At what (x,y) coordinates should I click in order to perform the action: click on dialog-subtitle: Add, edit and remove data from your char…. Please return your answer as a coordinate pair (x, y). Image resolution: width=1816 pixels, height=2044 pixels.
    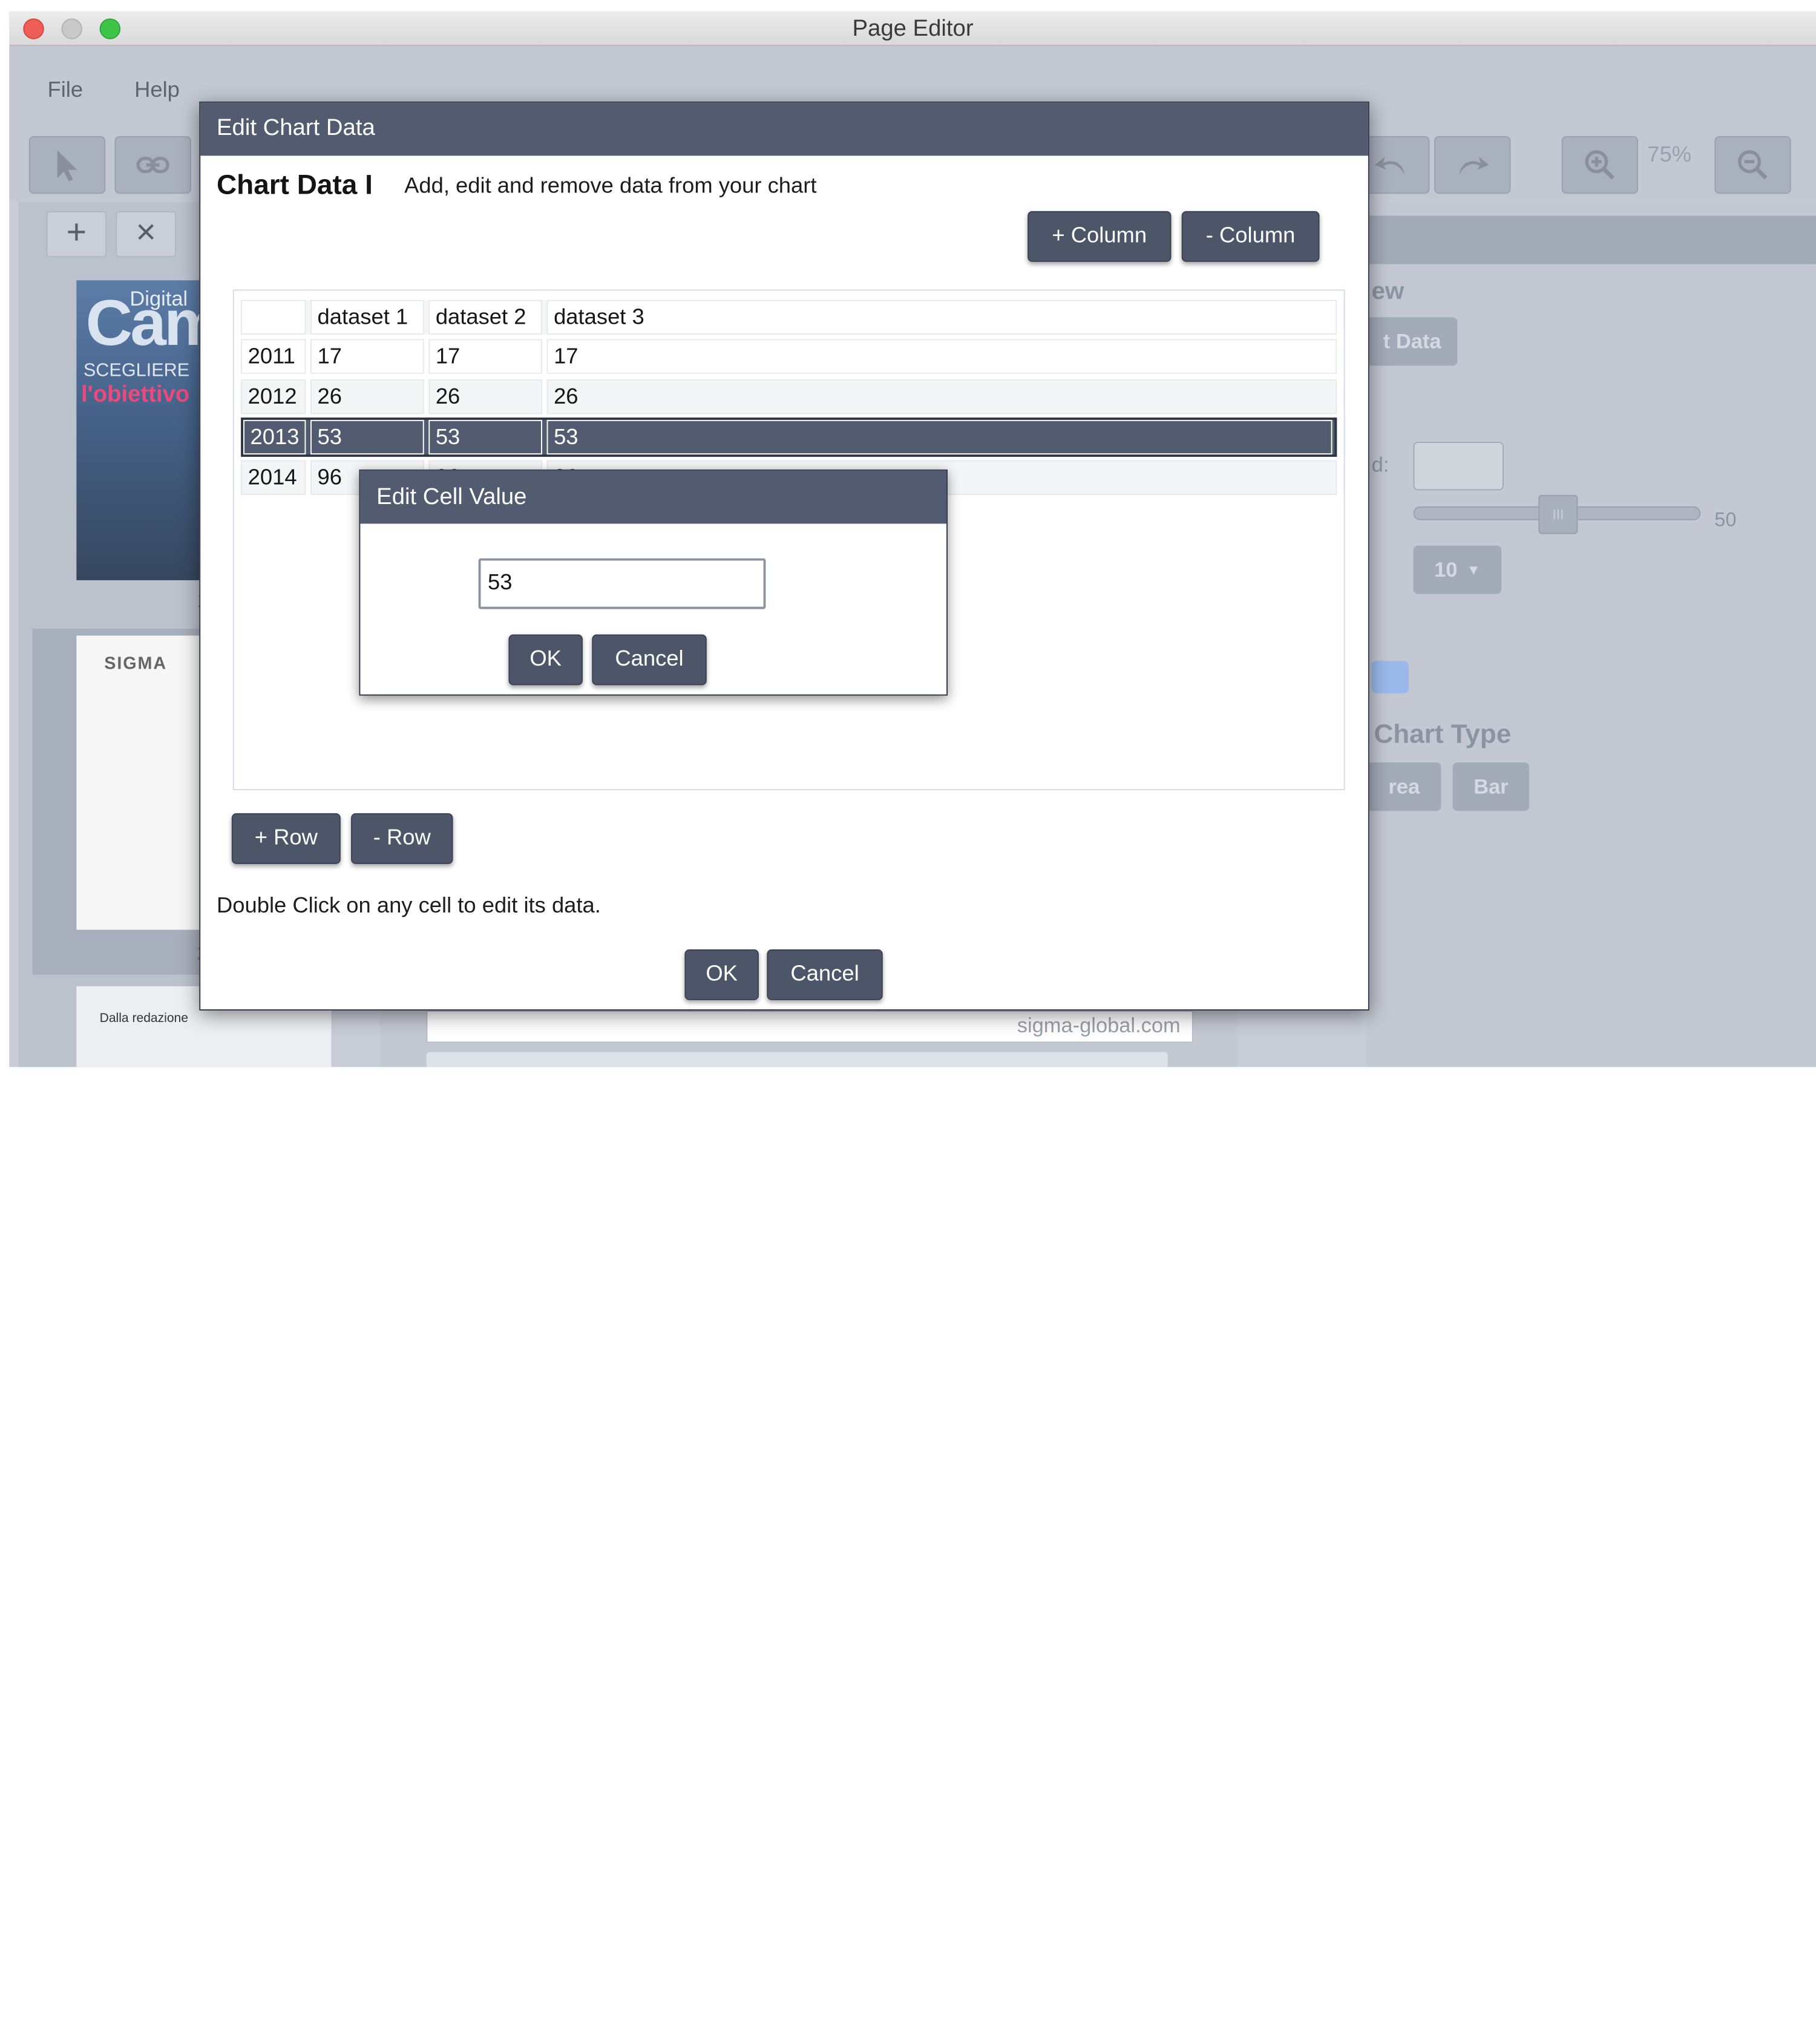
    Looking at the image, I should click on (610, 186).